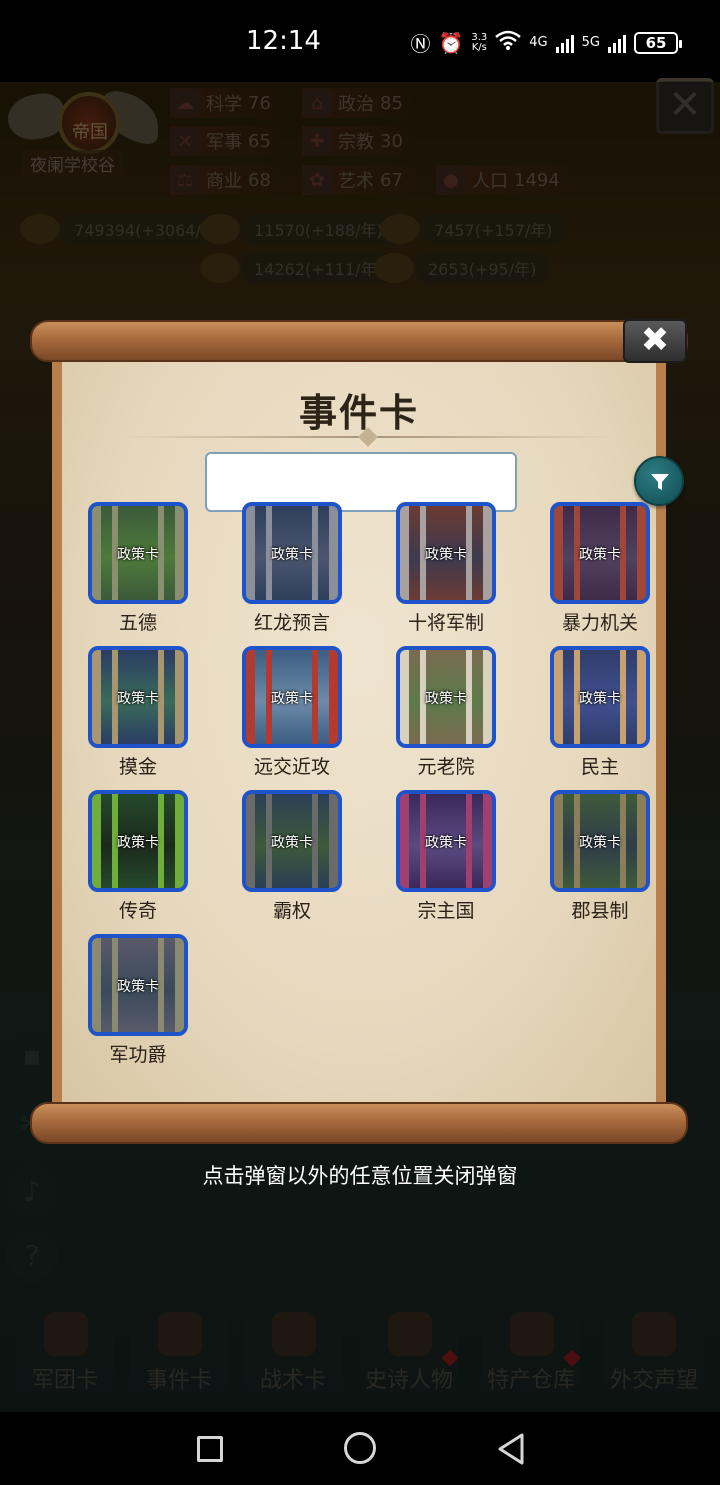 The height and width of the screenshot is (1485, 720). What do you see at coordinates (446, 767) in the screenshot?
I see `card-name: 元老院` at bounding box center [446, 767].